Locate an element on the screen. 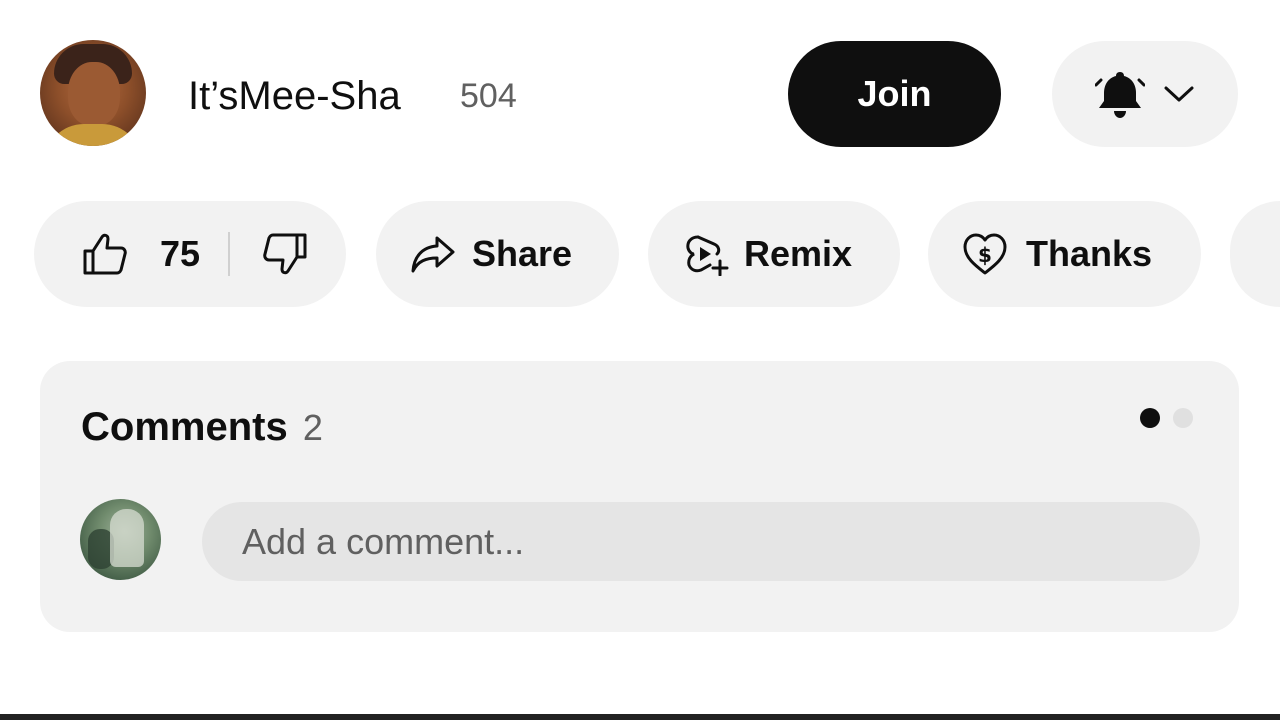  thanks-button: $ Thanks is located at coordinates (1064, 254).